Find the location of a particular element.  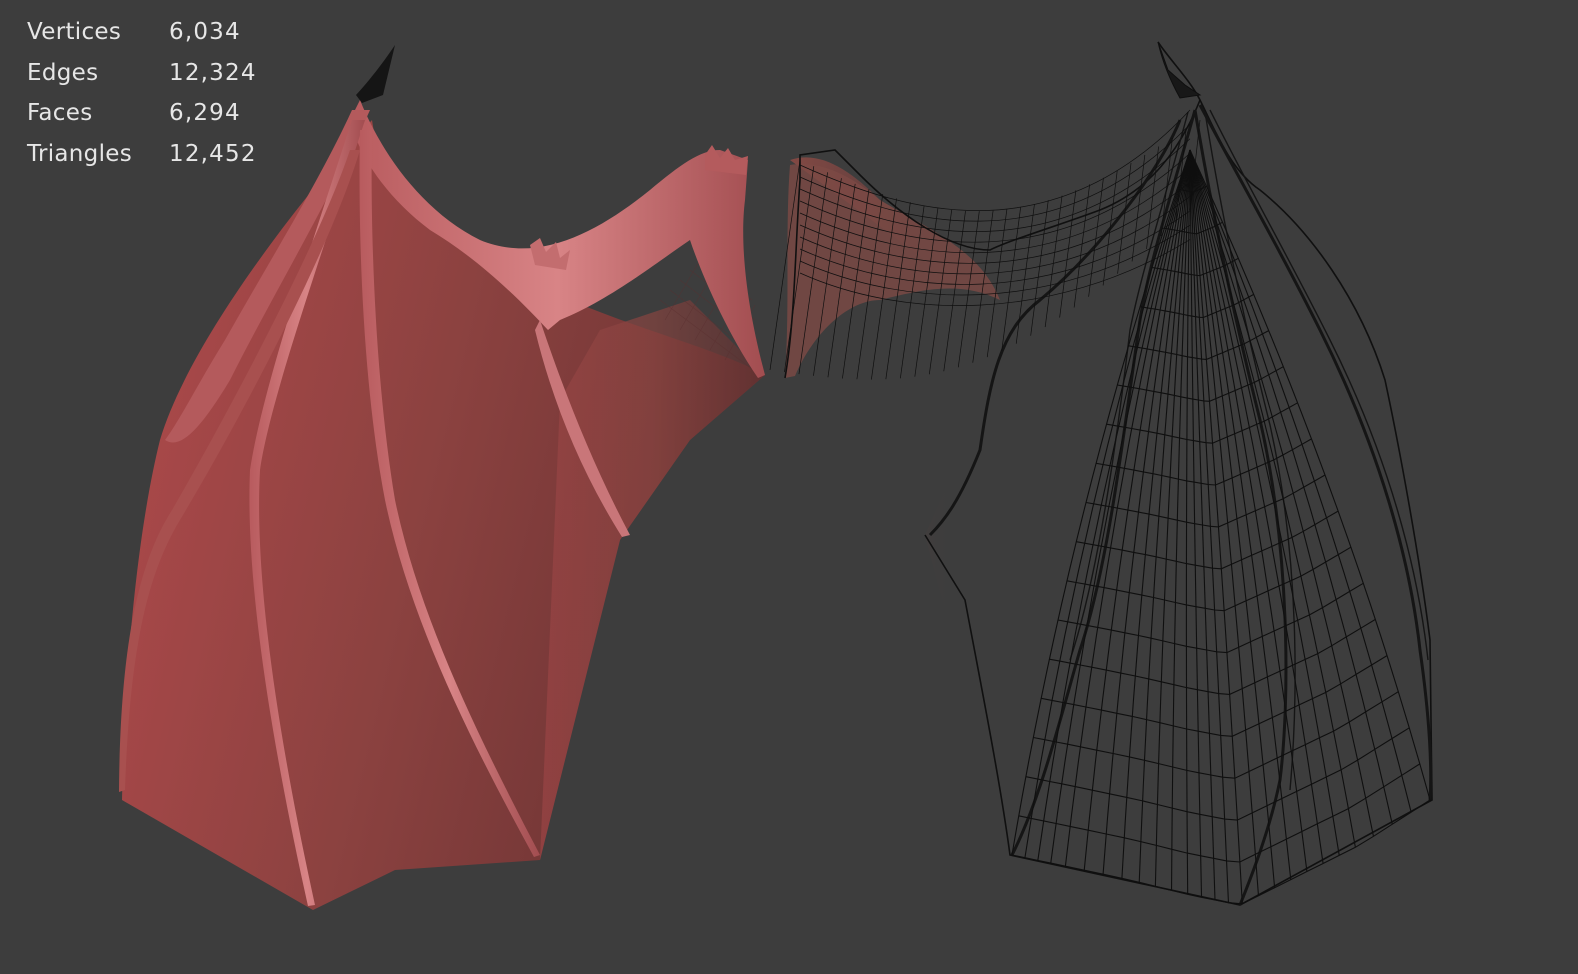

stat-value: 12,452 is located at coordinates (213, 153).